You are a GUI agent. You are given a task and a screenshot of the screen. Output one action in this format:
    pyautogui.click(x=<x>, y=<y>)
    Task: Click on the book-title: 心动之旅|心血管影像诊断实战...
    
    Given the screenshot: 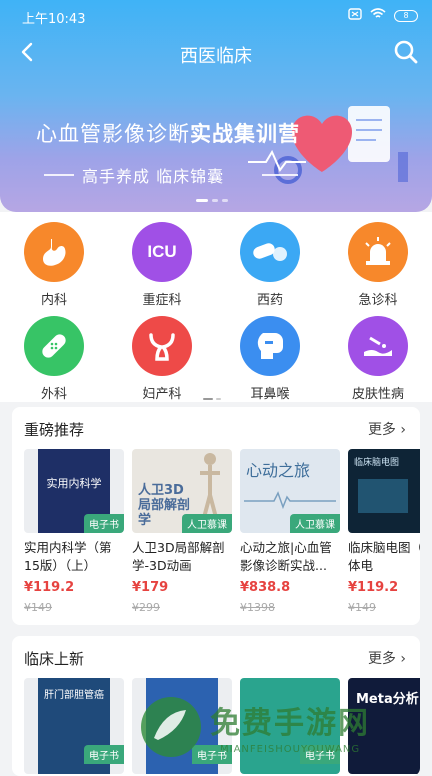 What is the action you would take?
    pyautogui.click(x=286, y=556)
    